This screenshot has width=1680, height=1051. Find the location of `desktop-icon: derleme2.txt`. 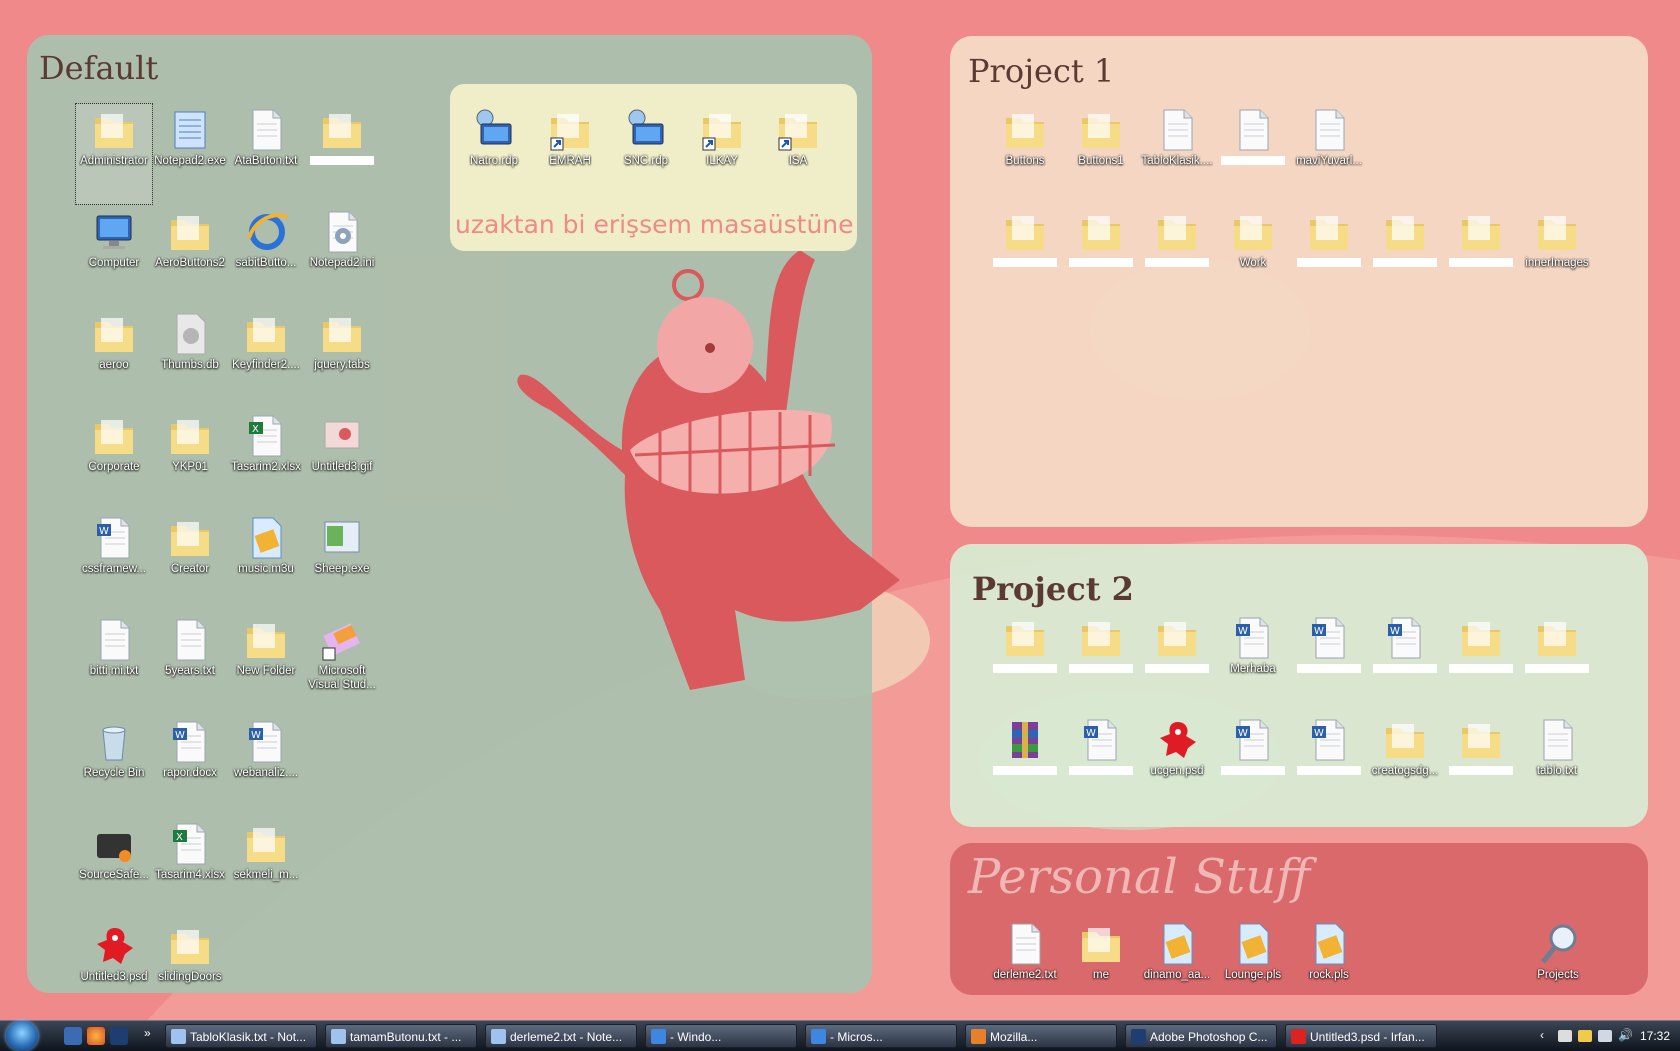

desktop-icon: derleme2.txt is located at coordinates (1025, 968).